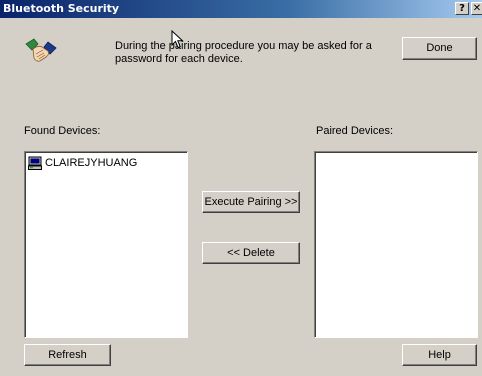  Describe the element at coordinates (355, 131) in the screenshot. I see `paired-devices-label: Paired Devices:` at that location.